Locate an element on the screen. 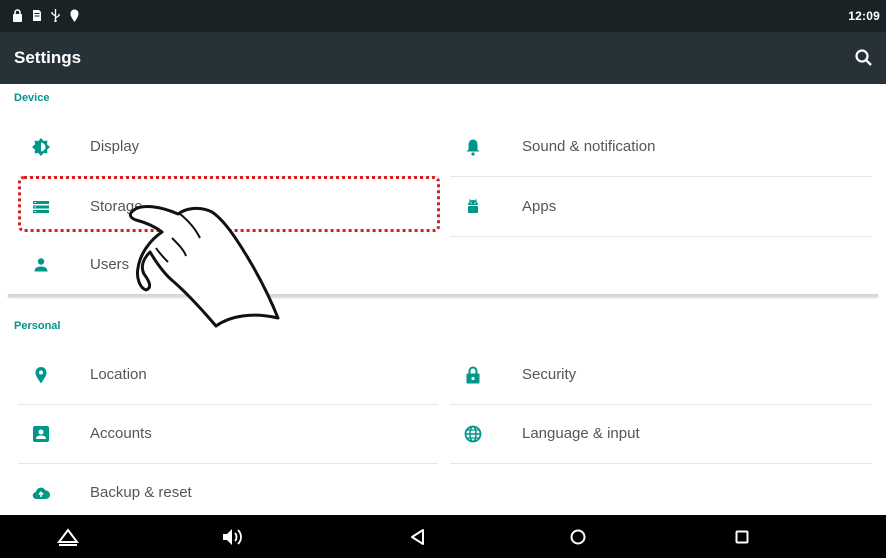  app-bar: Settings is located at coordinates (443, 58).